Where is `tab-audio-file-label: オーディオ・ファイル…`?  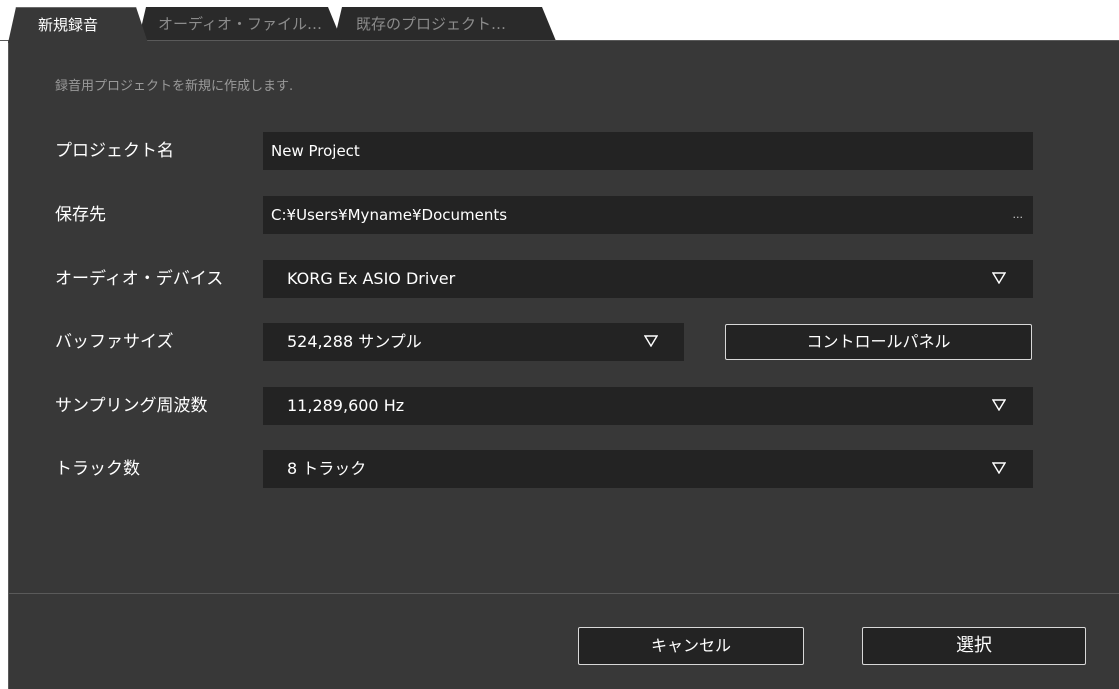
tab-audio-file-label: オーディオ・ファイル… is located at coordinates (240, 24).